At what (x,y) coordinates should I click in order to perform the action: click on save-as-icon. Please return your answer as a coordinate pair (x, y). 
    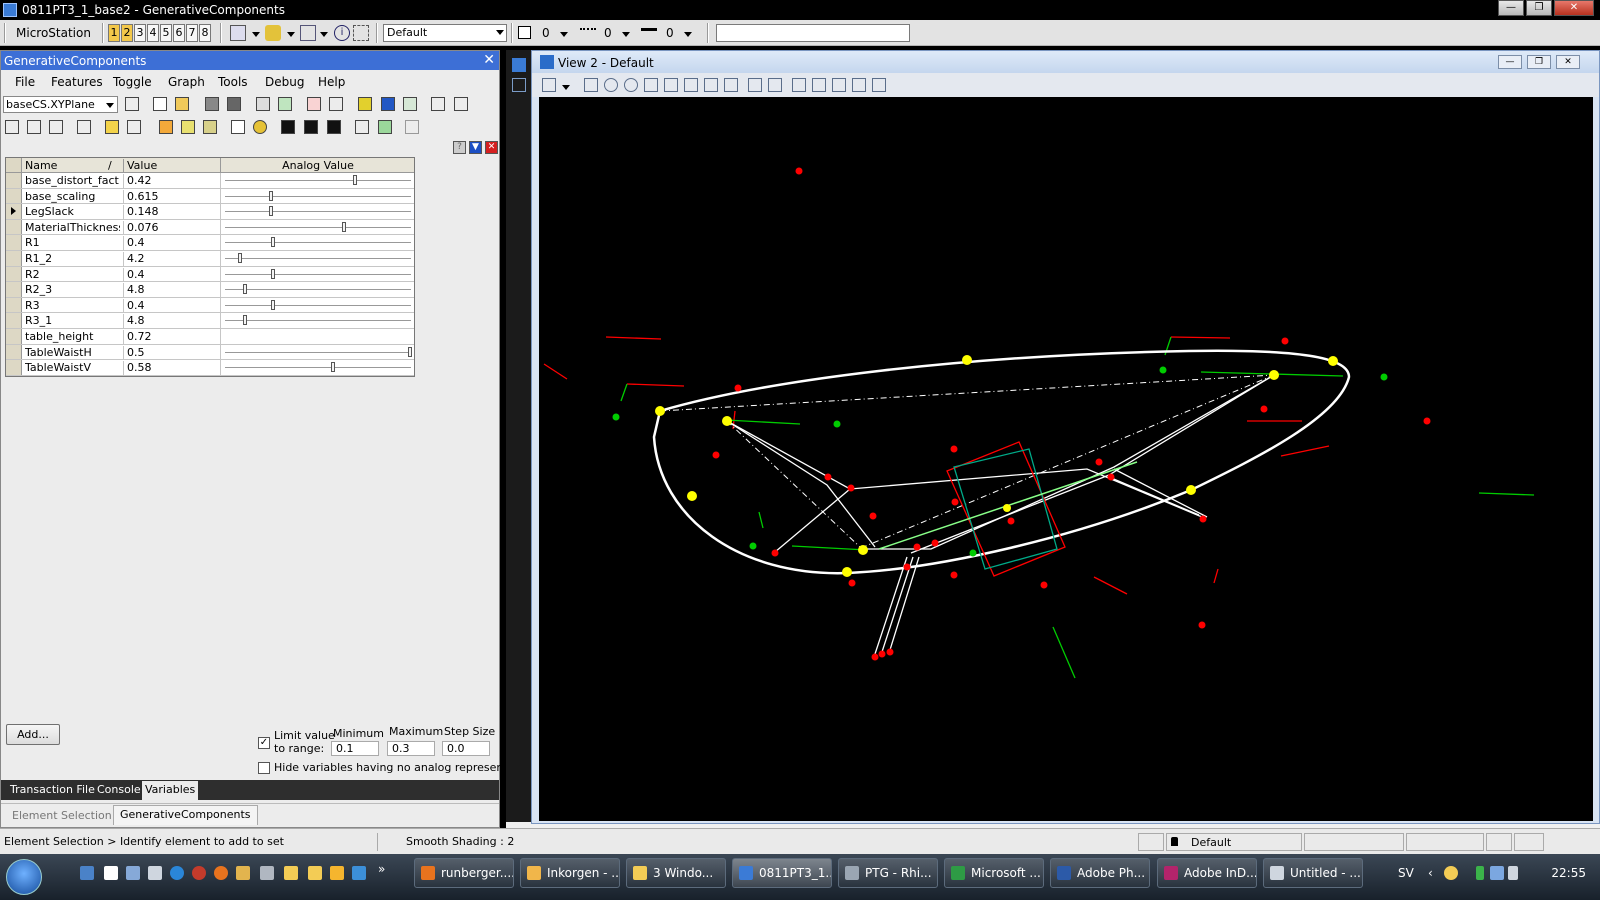
    Looking at the image, I should click on (234, 104).